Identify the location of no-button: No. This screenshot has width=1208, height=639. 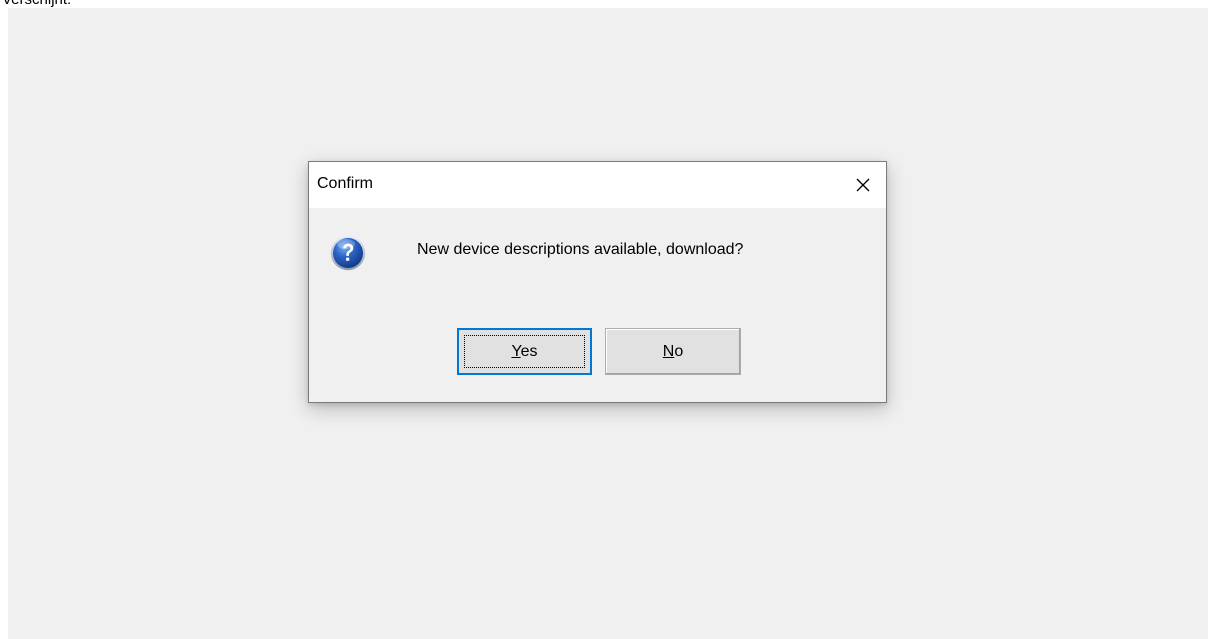
(673, 351).